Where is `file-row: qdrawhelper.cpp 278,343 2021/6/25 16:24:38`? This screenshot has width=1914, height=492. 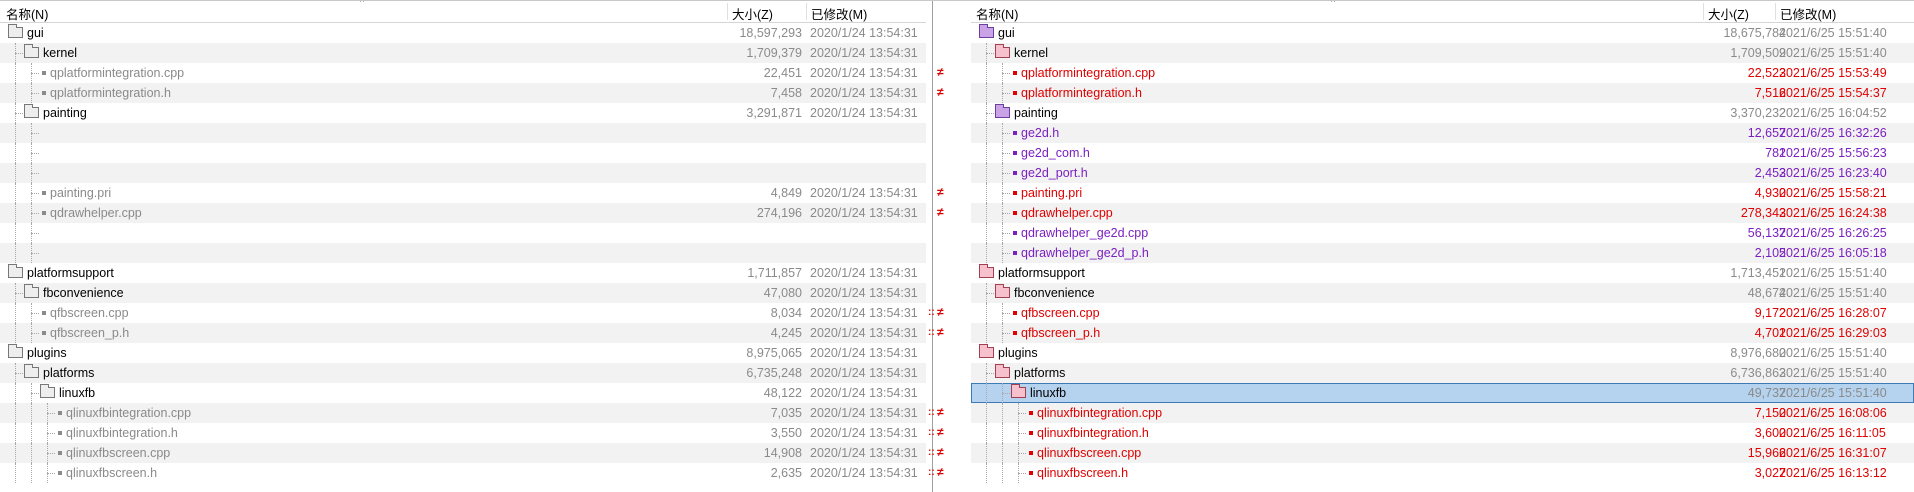 file-row: qdrawhelper.cpp 278,343 2021/6/25 16:24:38 is located at coordinates (1442, 213).